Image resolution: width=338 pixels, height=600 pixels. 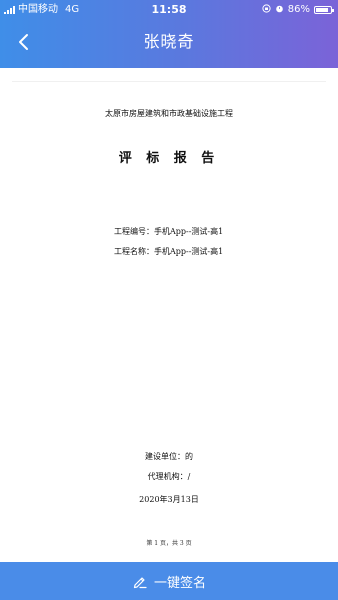 I want to click on document-subtitle: 太原市房屋建筑和市政基础设施工程, so click(x=169, y=113).